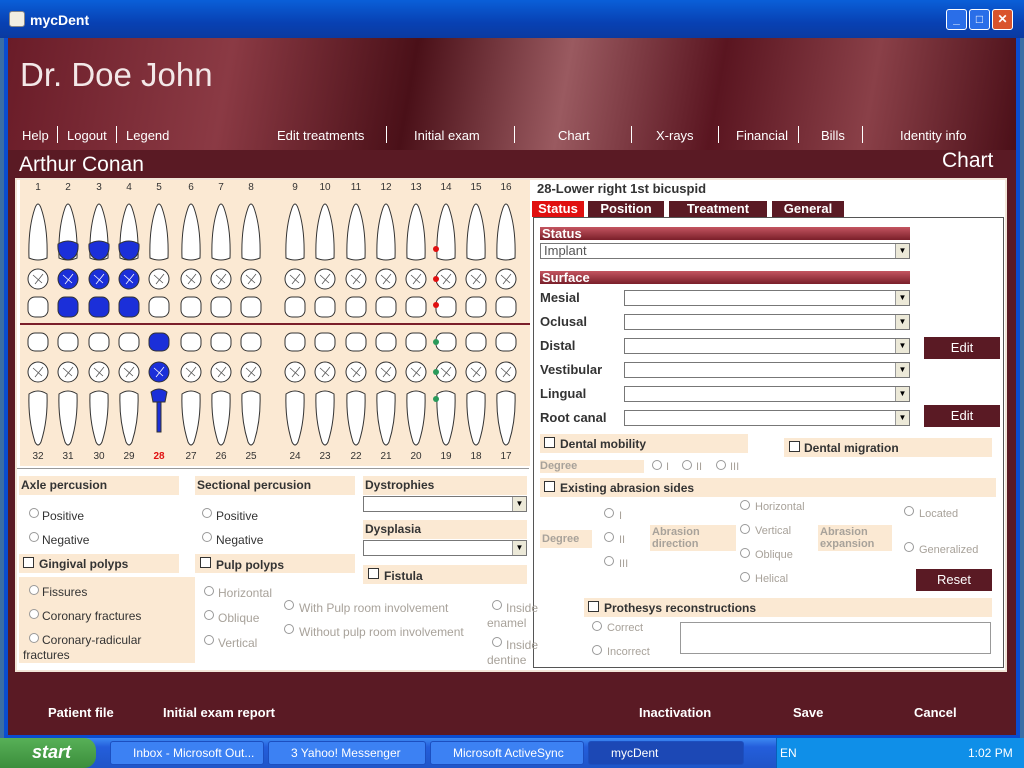  Describe the element at coordinates (34, 590) in the screenshot. I see `fissures-radio` at that location.